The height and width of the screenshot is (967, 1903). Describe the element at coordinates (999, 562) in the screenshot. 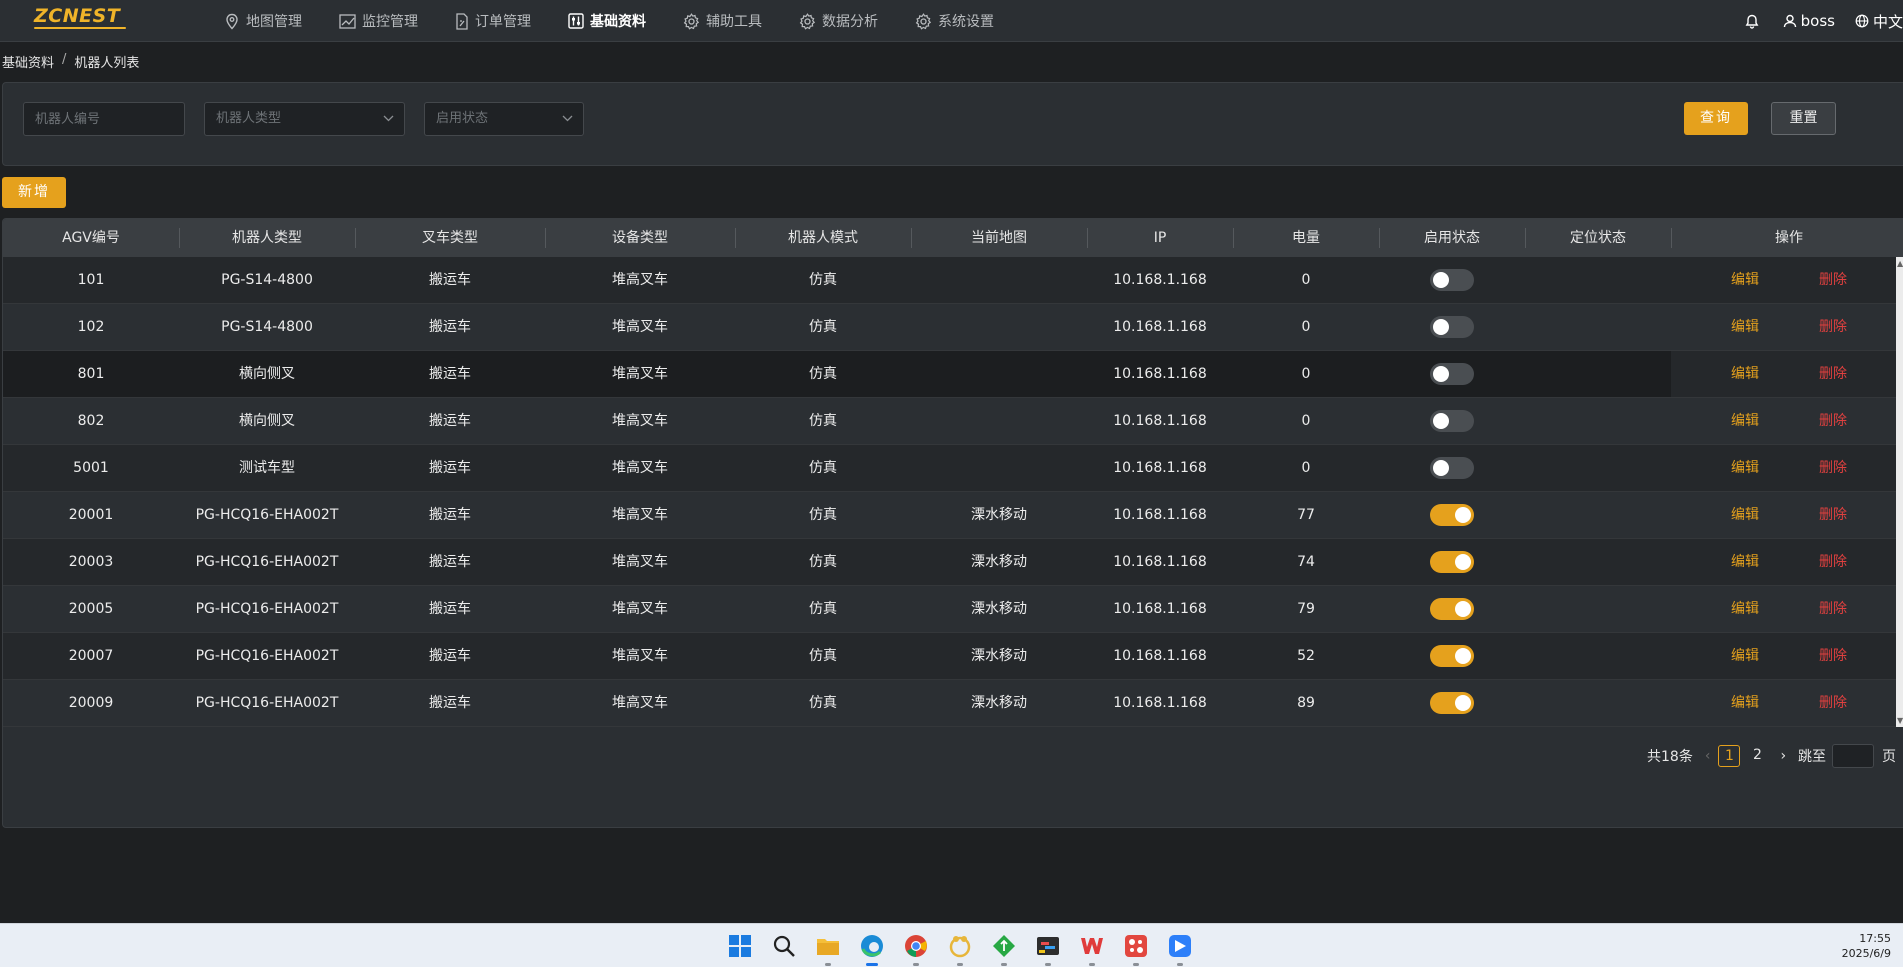

I see `map-cell: 溧水移动` at that location.